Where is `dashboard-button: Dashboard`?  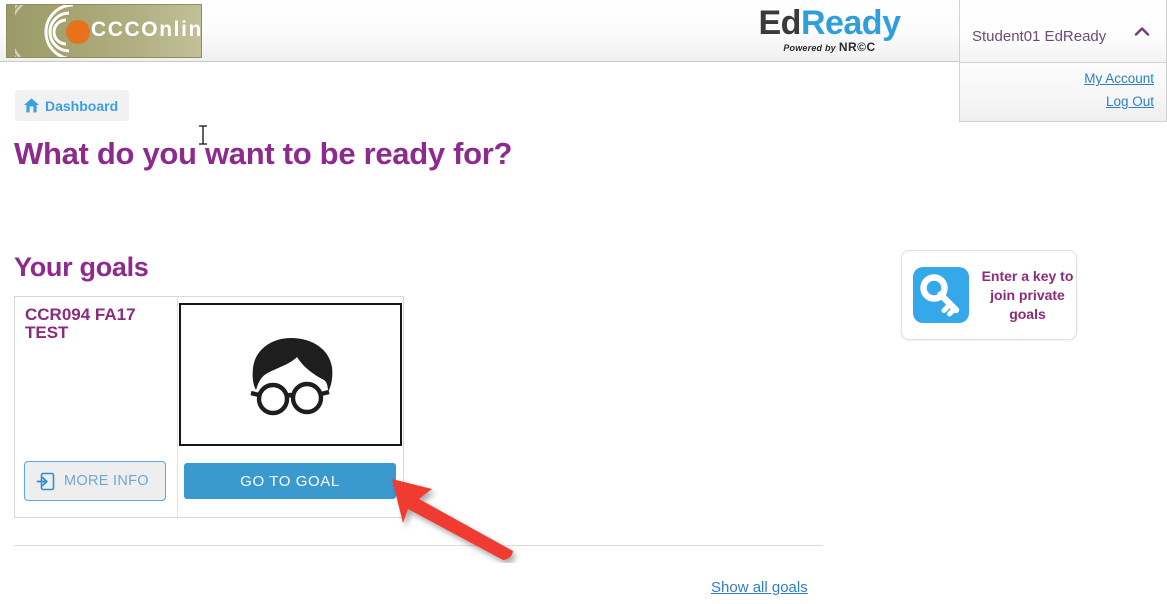
dashboard-button: Dashboard is located at coordinates (72, 105).